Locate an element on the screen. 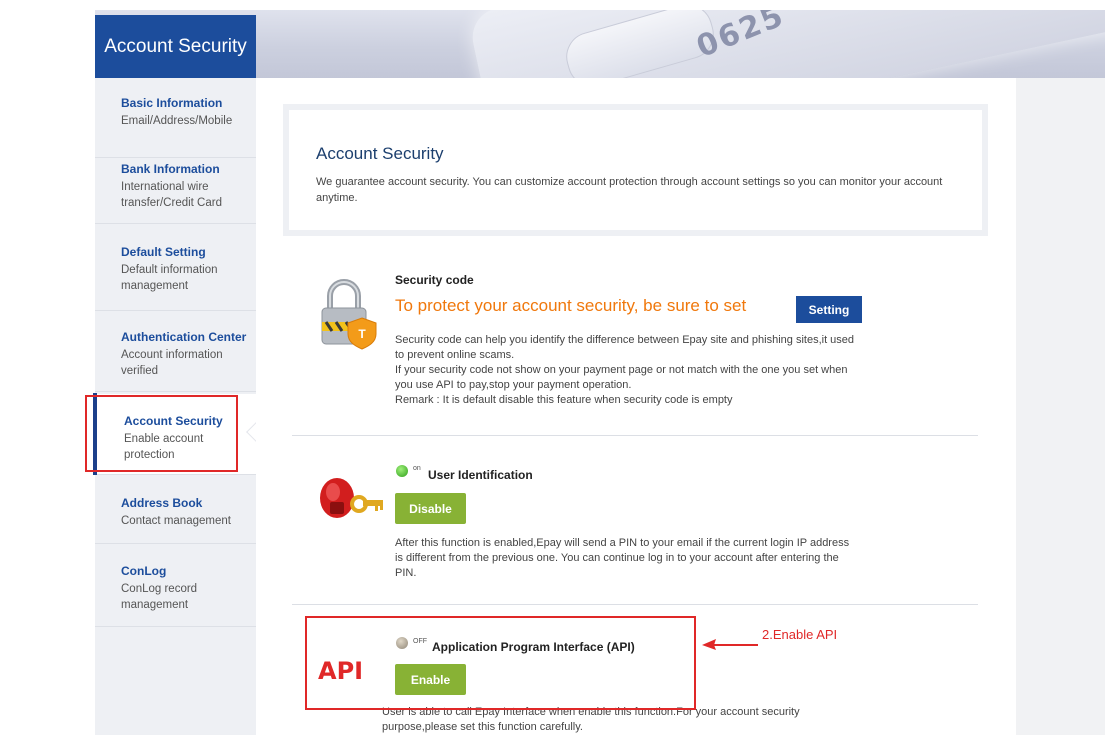  sidebar-item-desc: Contact management is located at coordinates (176, 521).